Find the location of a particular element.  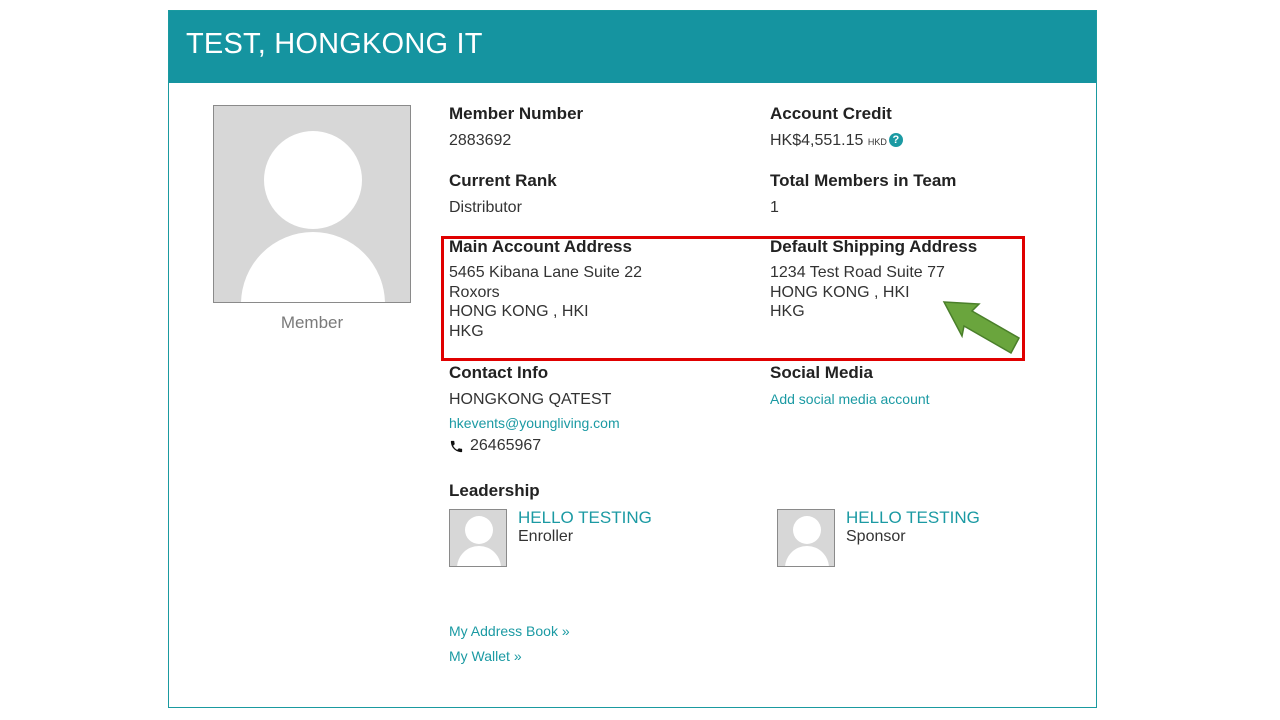

wallet-link: My Wallet » is located at coordinates (485, 656).